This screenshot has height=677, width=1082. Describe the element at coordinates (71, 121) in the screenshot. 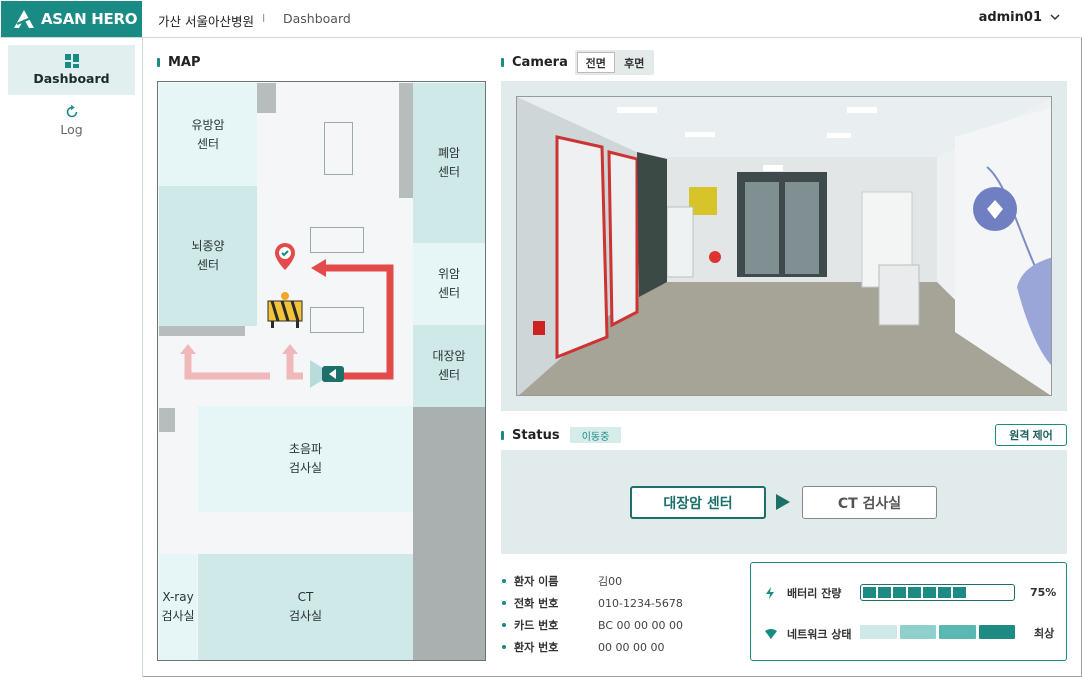

I see `sidebar-item-log: Log` at that location.